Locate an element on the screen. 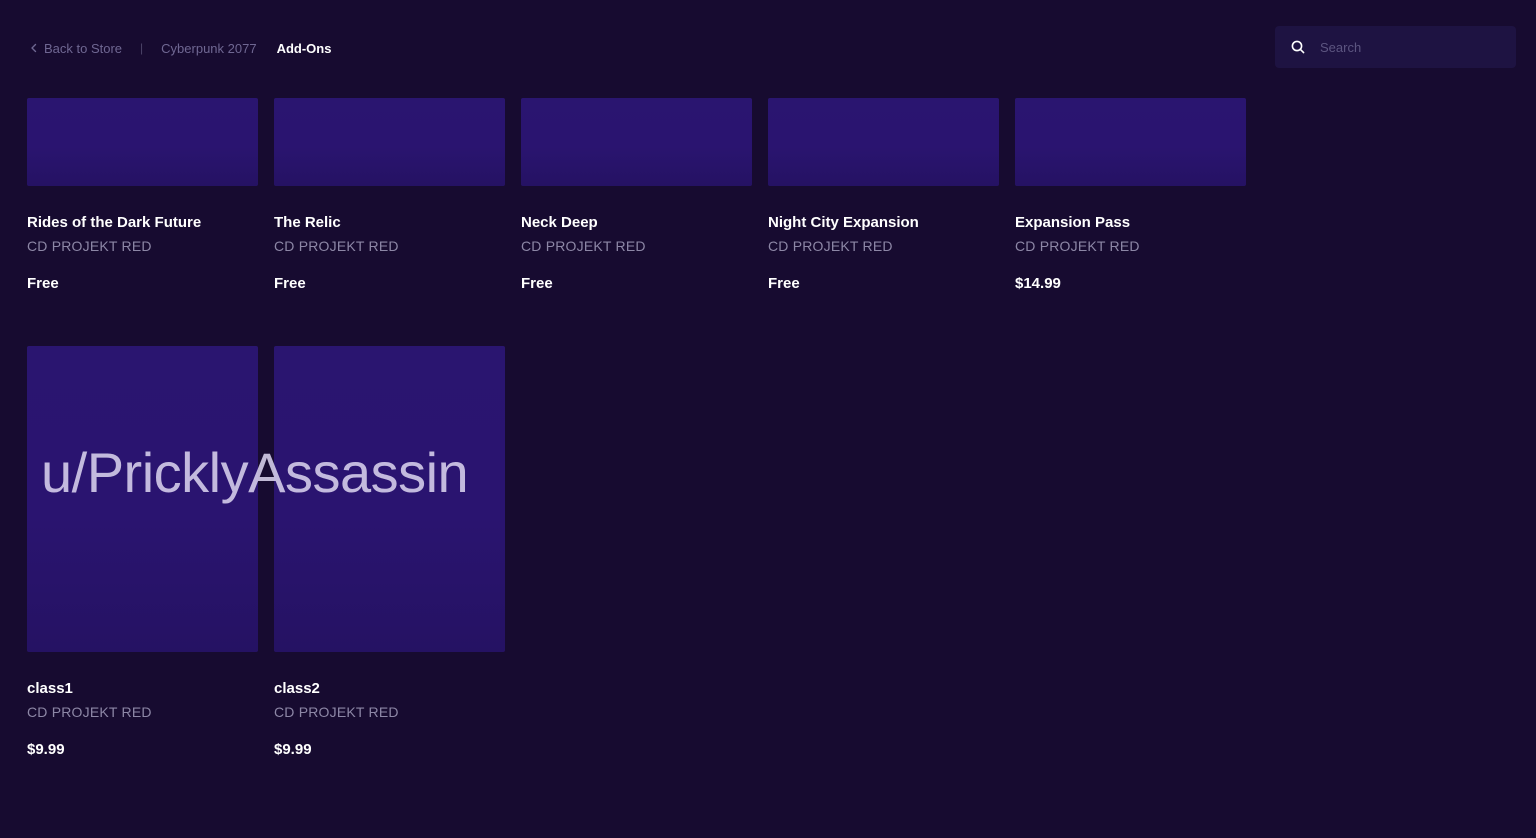 The width and height of the screenshot is (1536, 838). addon-title: Rides of the Dark Future is located at coordinates (114, 222).